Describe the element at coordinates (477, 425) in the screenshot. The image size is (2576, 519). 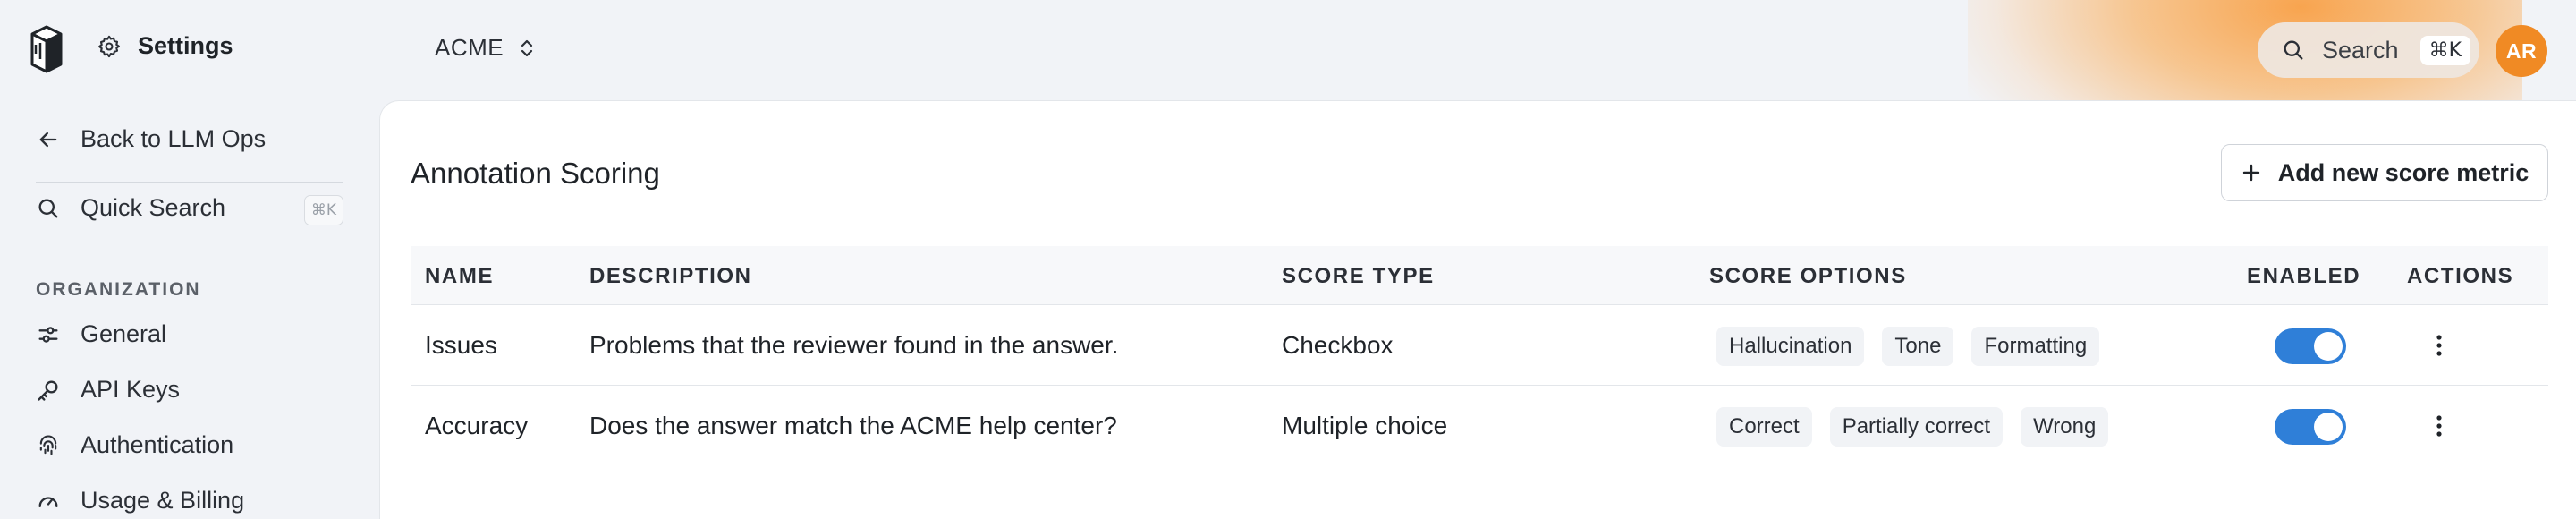
I see `row-name: Accuracy` at that location.